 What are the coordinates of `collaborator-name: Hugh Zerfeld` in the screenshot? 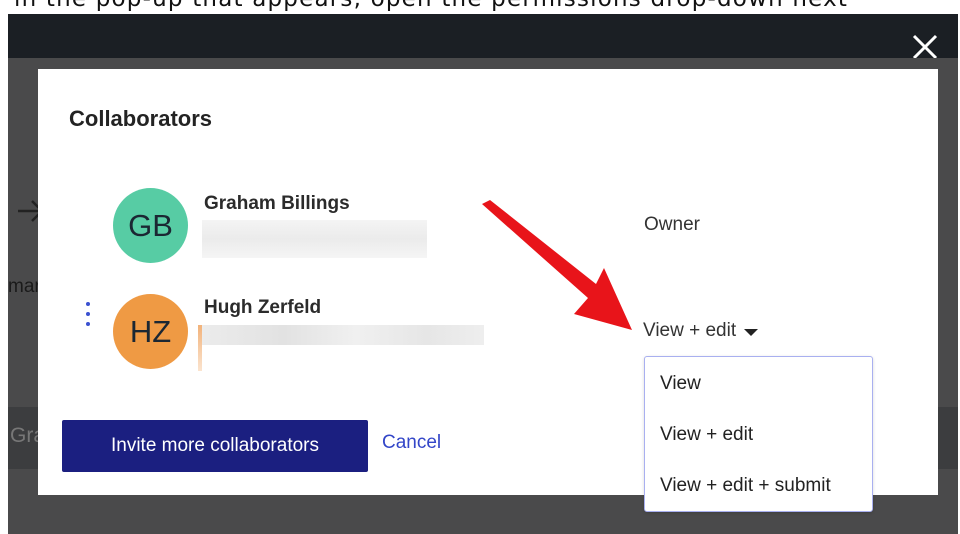 It's located at (263, 307).